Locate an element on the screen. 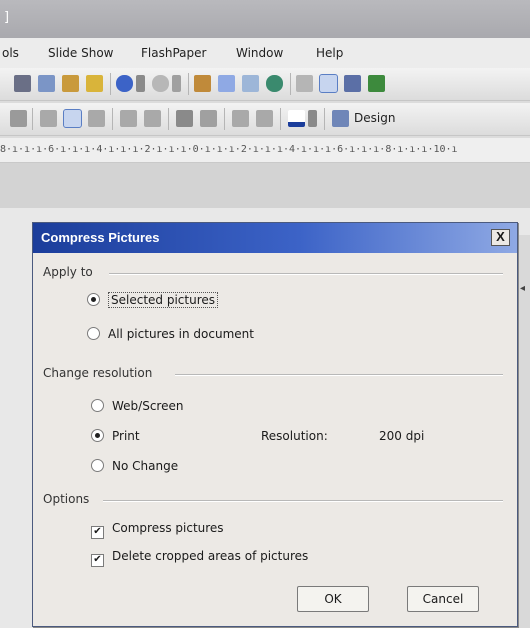 This screenshot has height=628, width=530. align-right-icon is located at coordinates (96, 118).